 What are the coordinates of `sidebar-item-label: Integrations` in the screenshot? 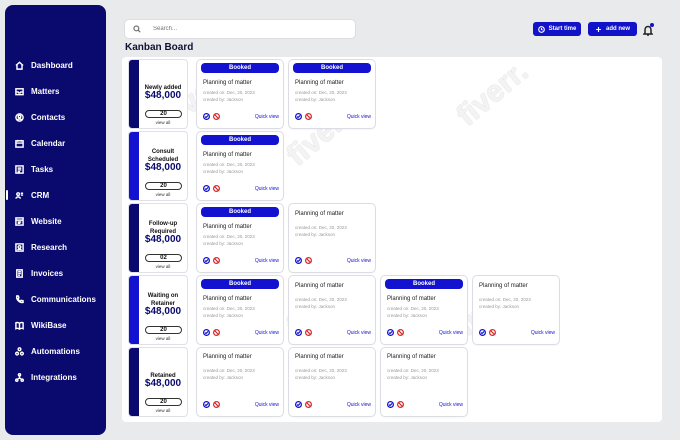 It's located at (54, 377).